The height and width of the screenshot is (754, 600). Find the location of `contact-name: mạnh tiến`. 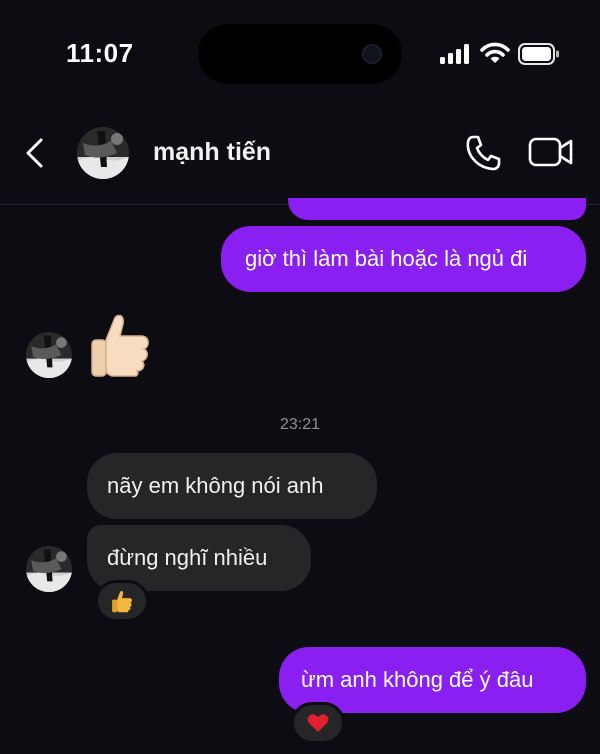

contact-name: mạnh tiến is located at coordinates (212, 152).